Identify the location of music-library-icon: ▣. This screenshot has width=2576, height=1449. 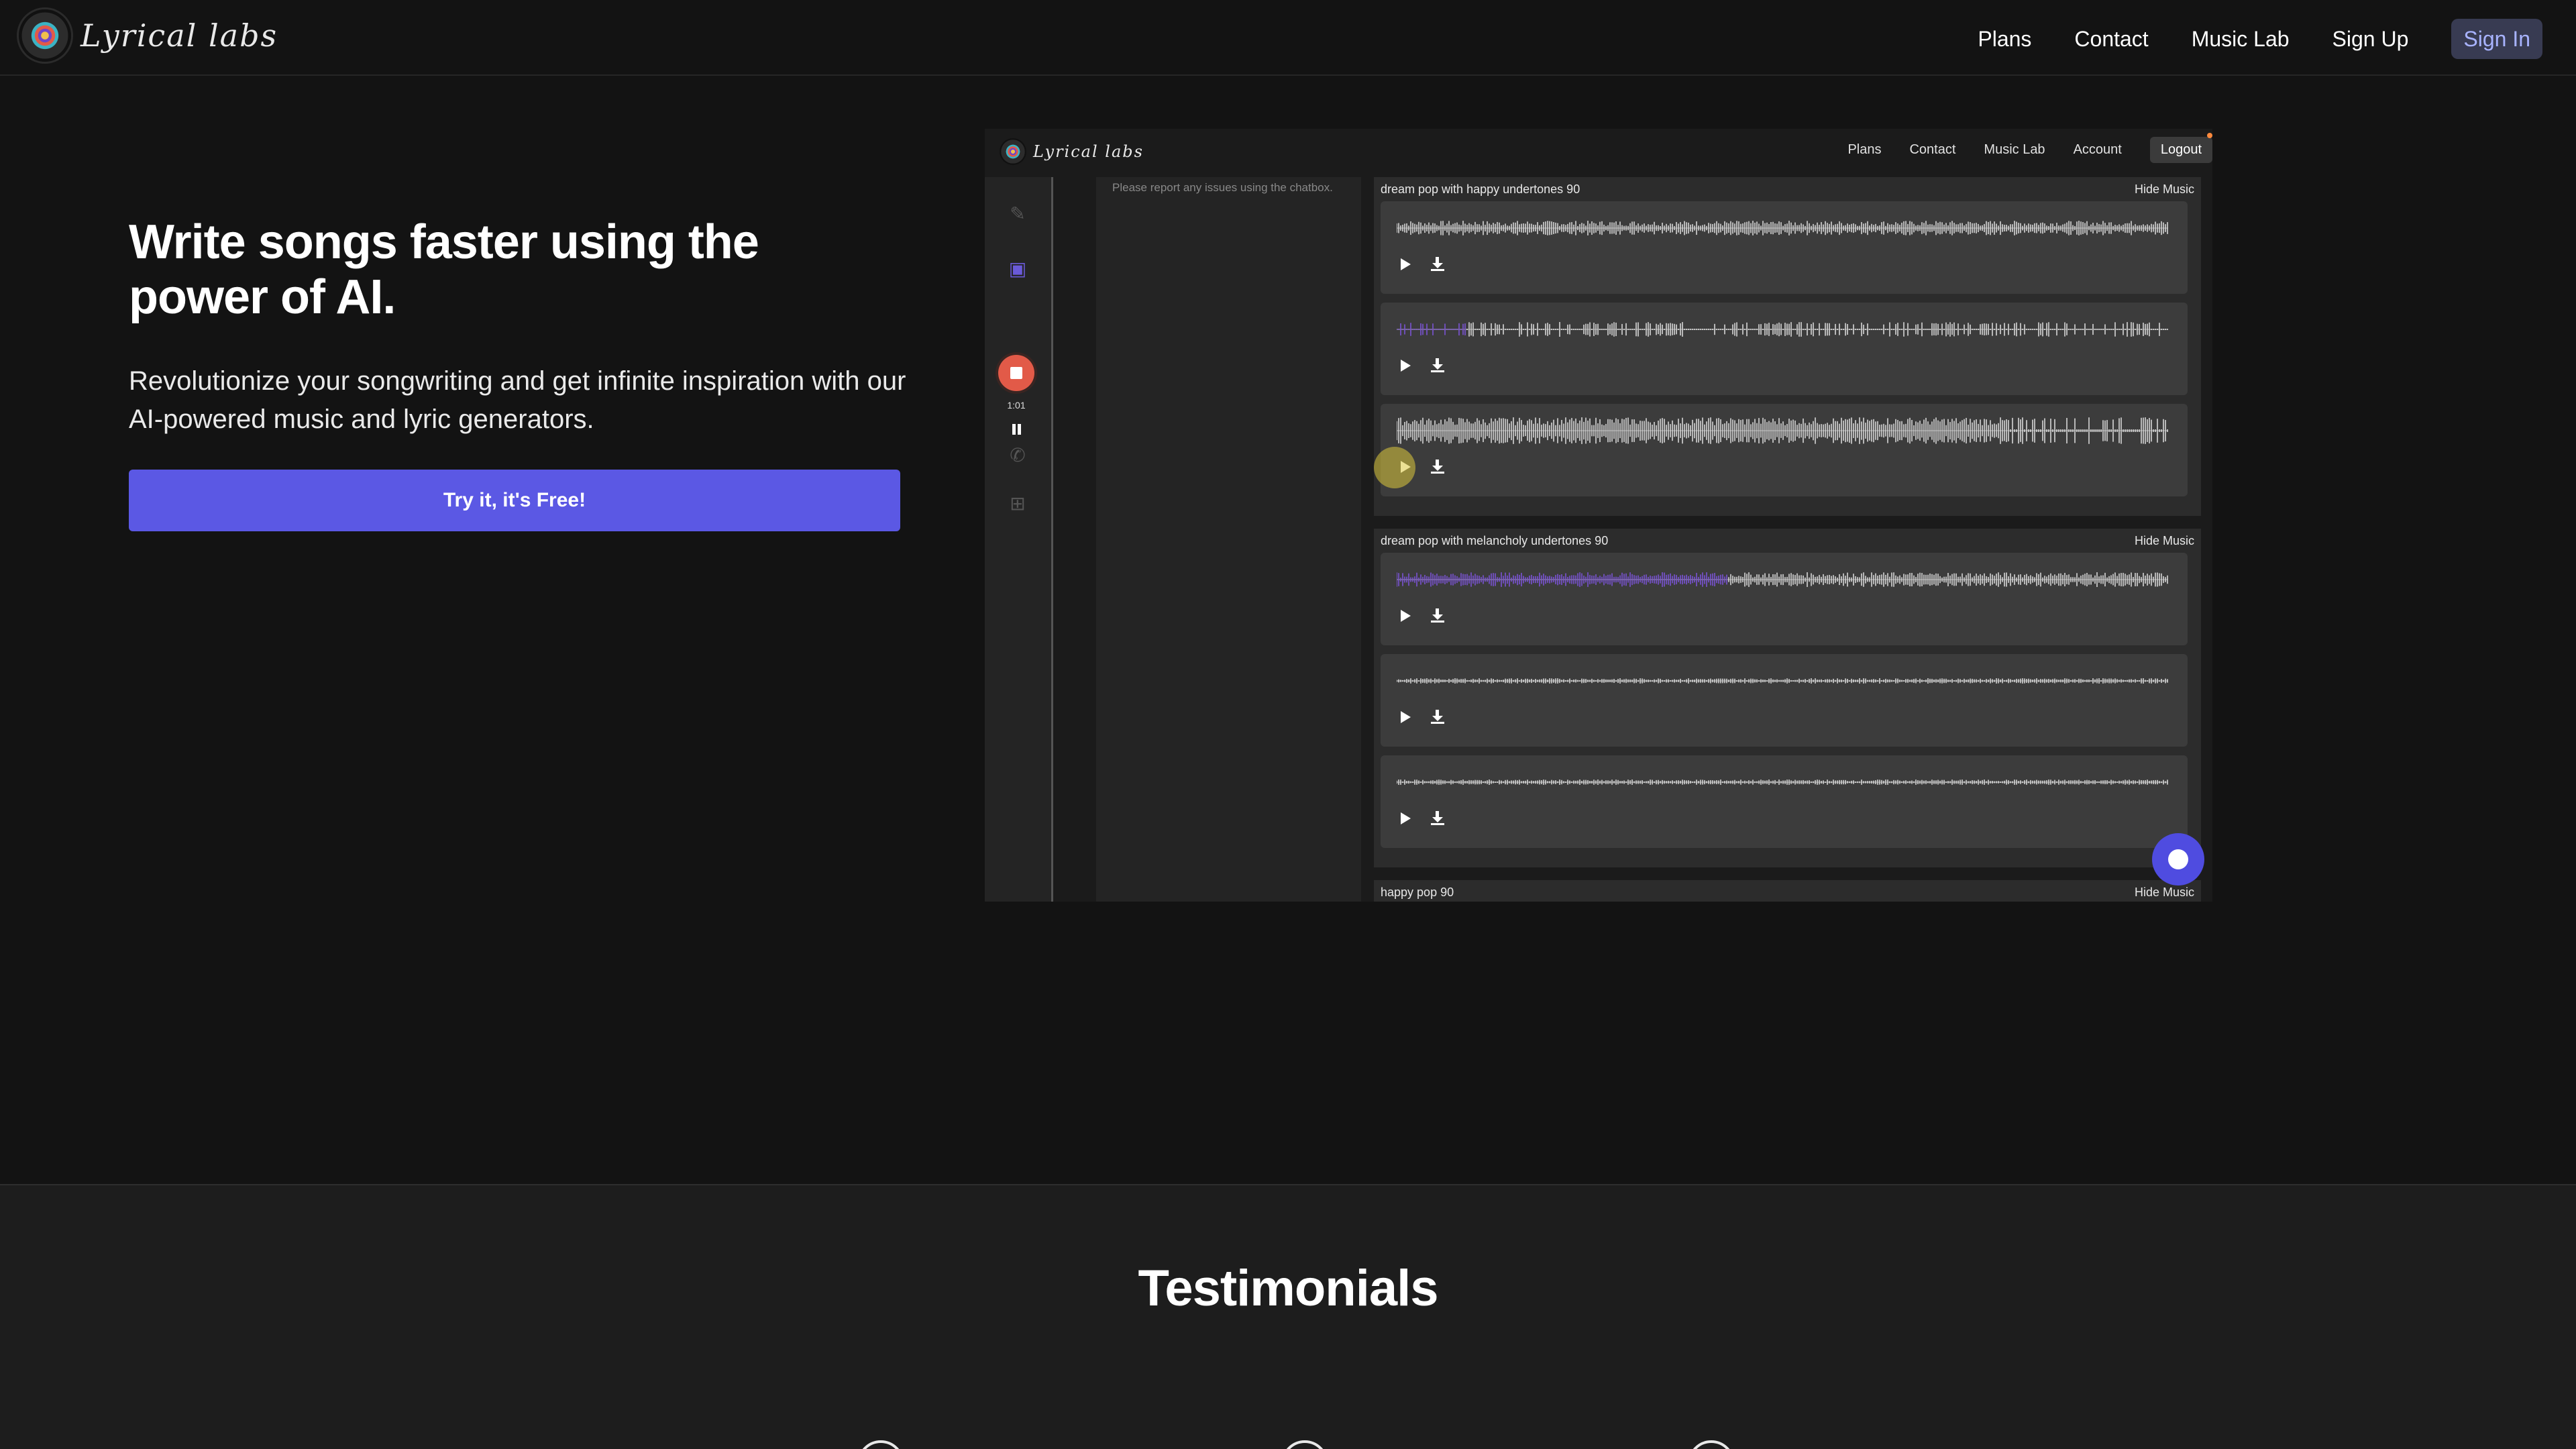
(1017, 268).